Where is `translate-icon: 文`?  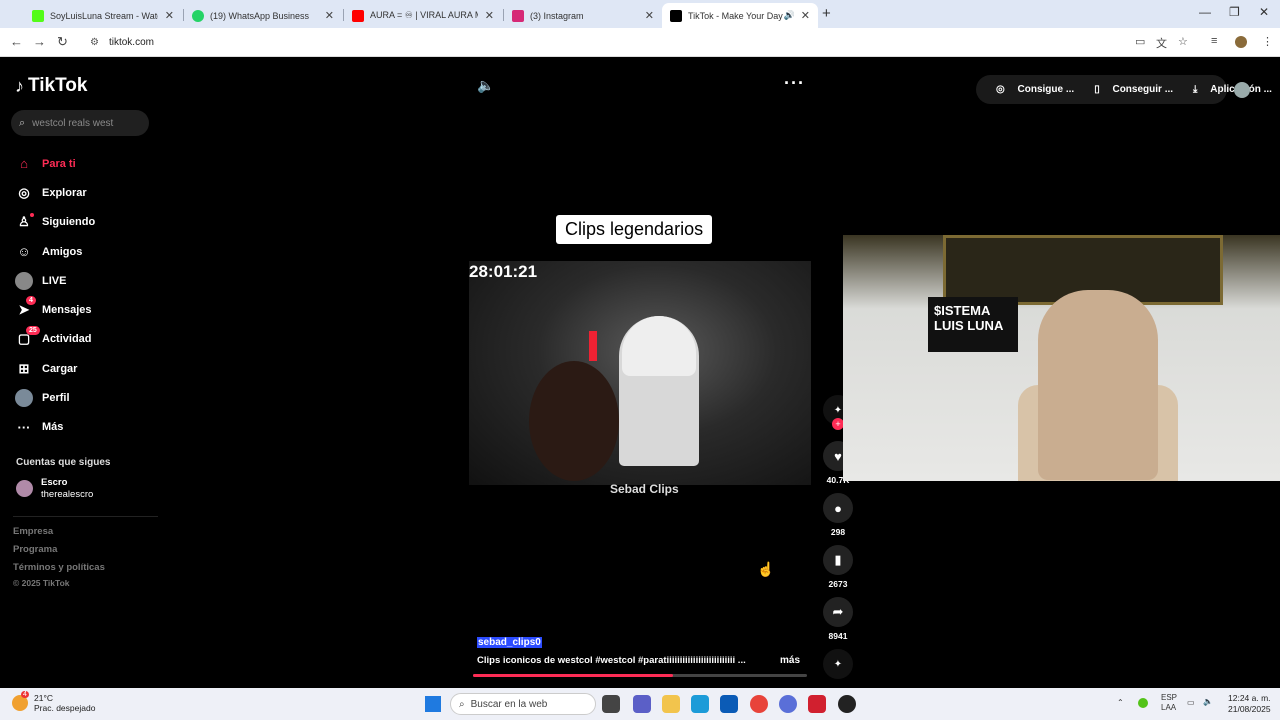
translate-icon: 文 is located at coordinates (1161, 43).